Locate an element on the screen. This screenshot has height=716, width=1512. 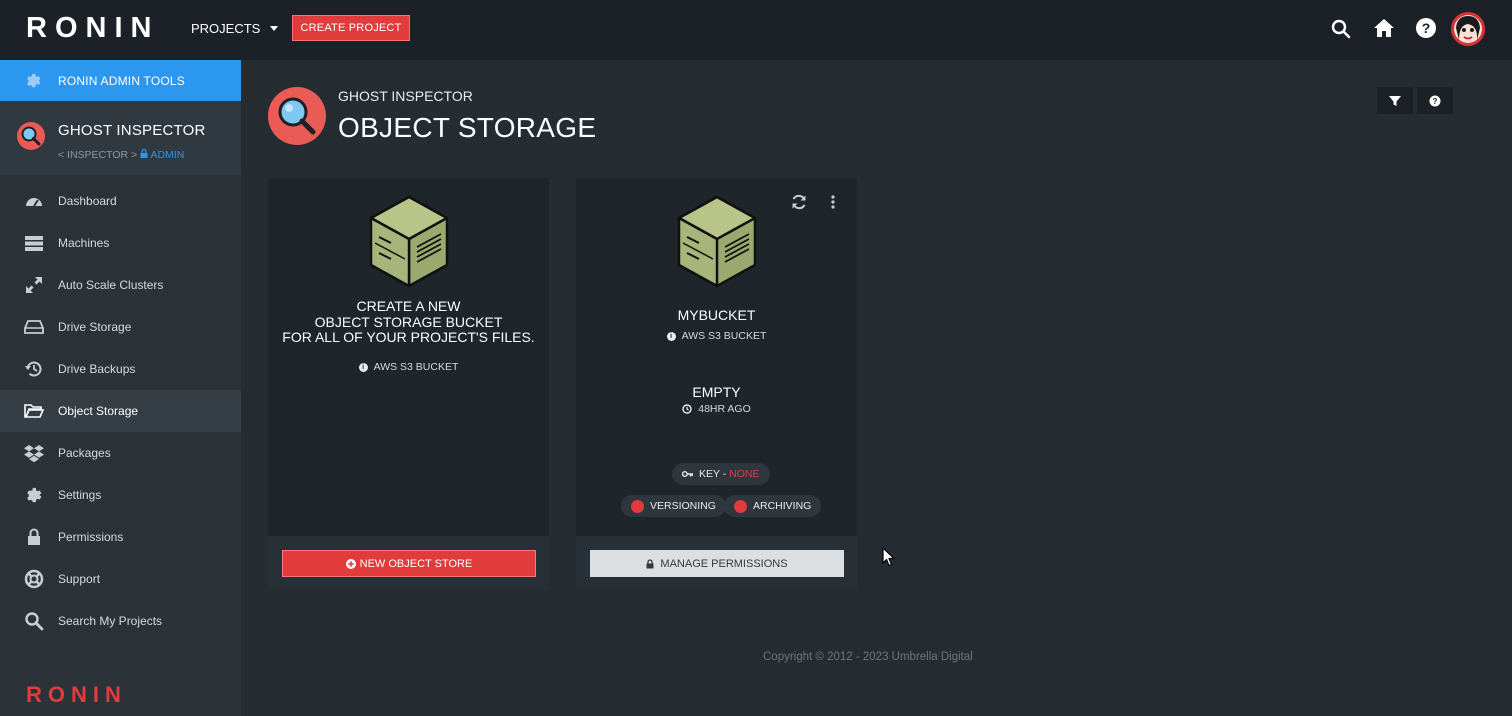
project-avatar is located at coordinates (31, 136).